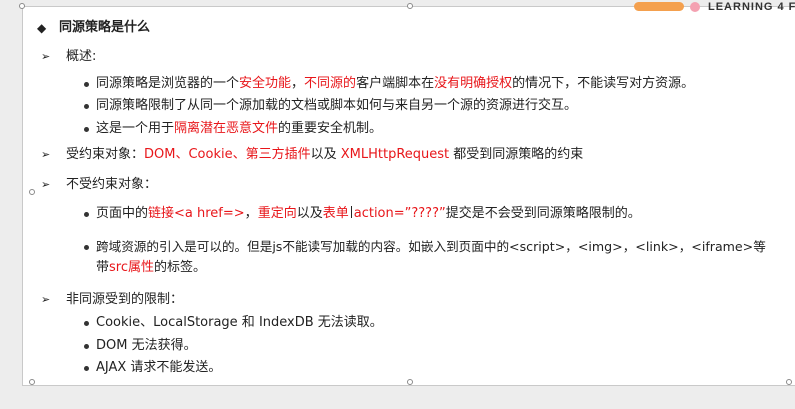 This screenshot has height=409, width=795. What do you see at coordinates (330, 128) in the screenshot?
I see `text: 的重要安全机制。` at bounding box center [330, 128].